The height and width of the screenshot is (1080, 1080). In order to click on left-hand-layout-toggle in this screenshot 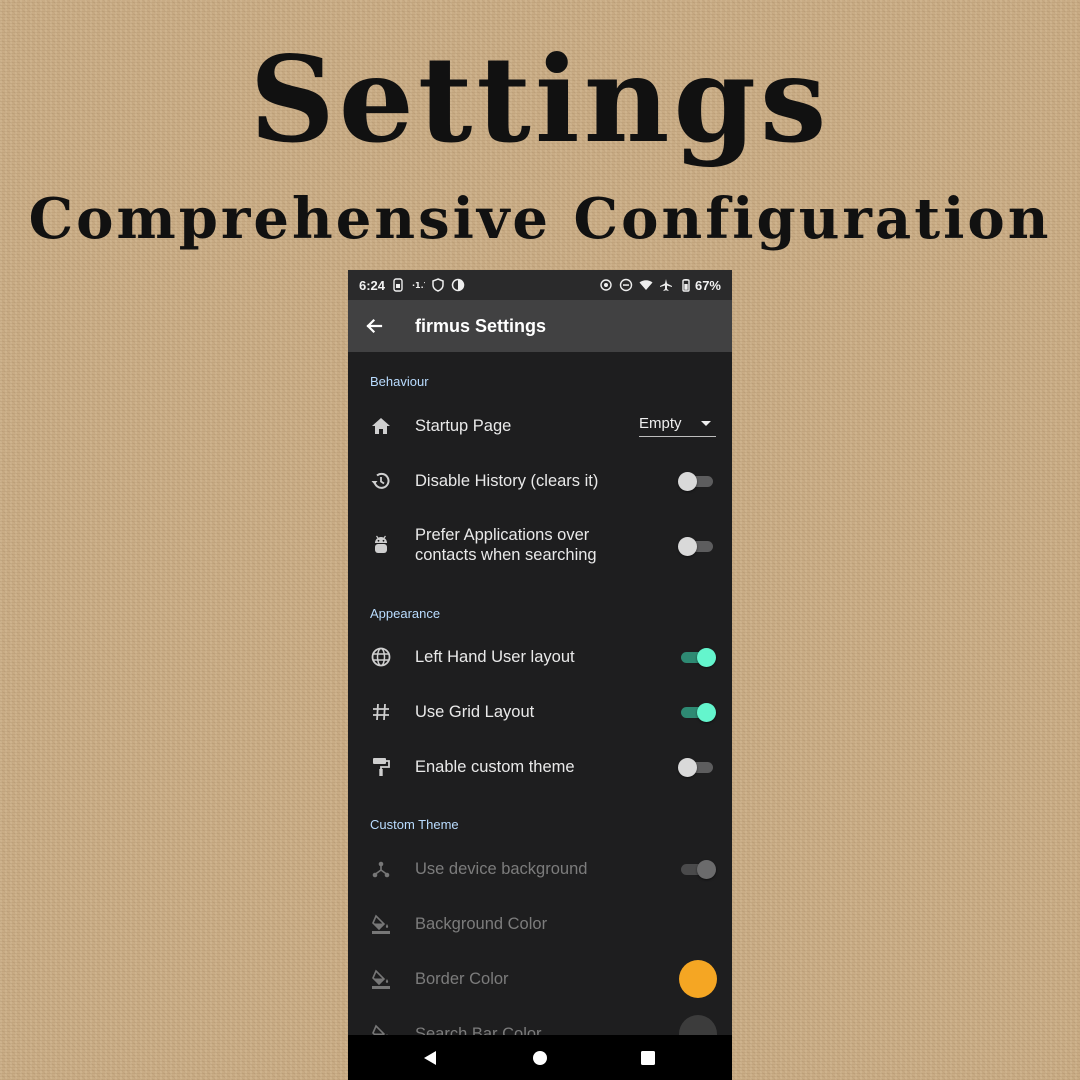, I will do `click(697, 657)`.